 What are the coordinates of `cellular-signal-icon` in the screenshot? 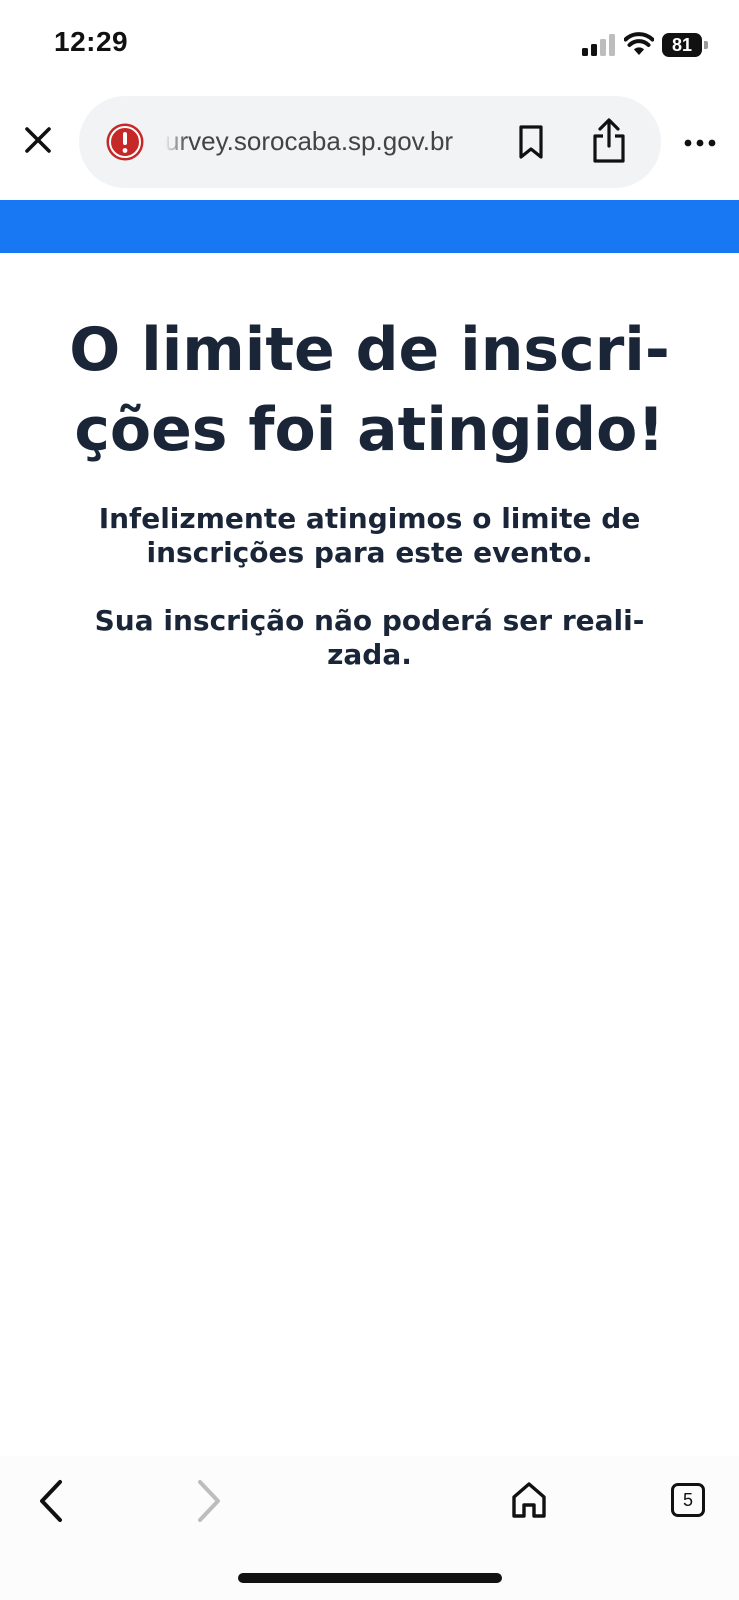 It's located at (598, 45).